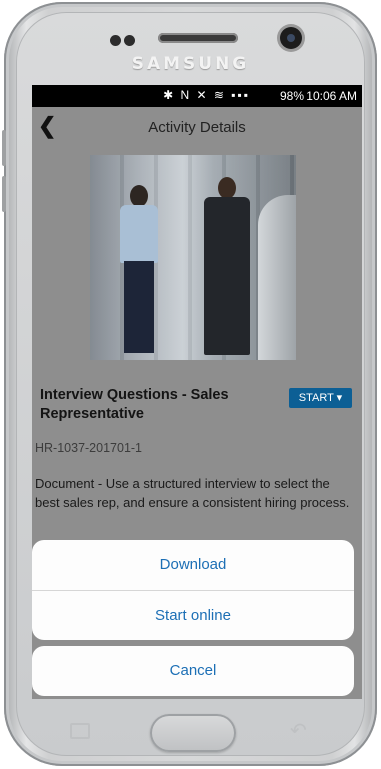  What do you see at coordinates (198, 38) in the screenshot?
I see `earpiece-speaker` at bounding box center [198, 38].